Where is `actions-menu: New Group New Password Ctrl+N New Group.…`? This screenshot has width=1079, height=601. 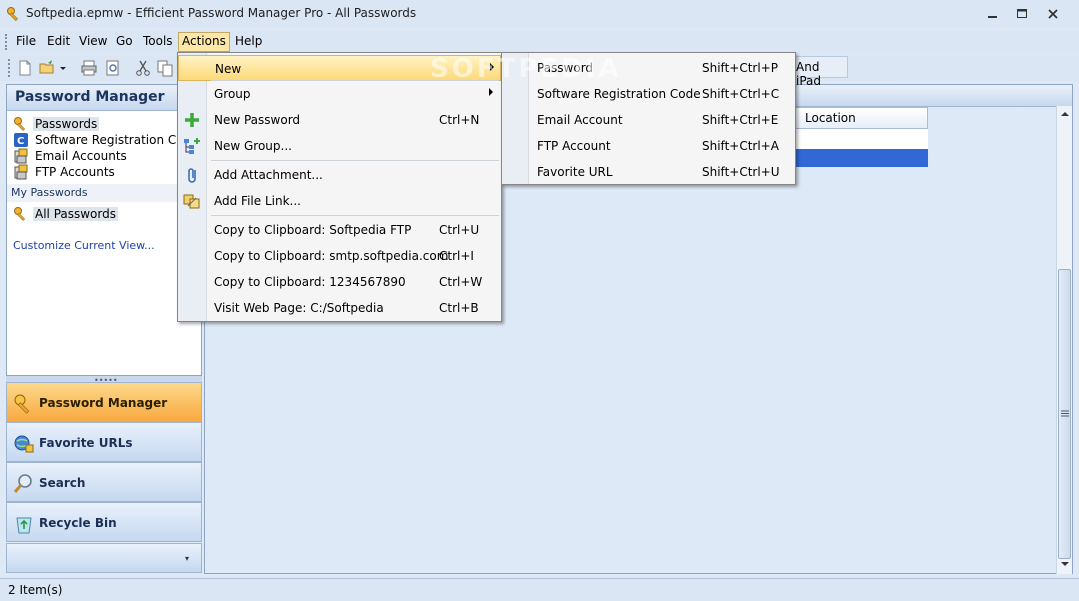 actions-menu: New Group New Password Ctrl+N New Group.… is located at coordinates (339, 187).